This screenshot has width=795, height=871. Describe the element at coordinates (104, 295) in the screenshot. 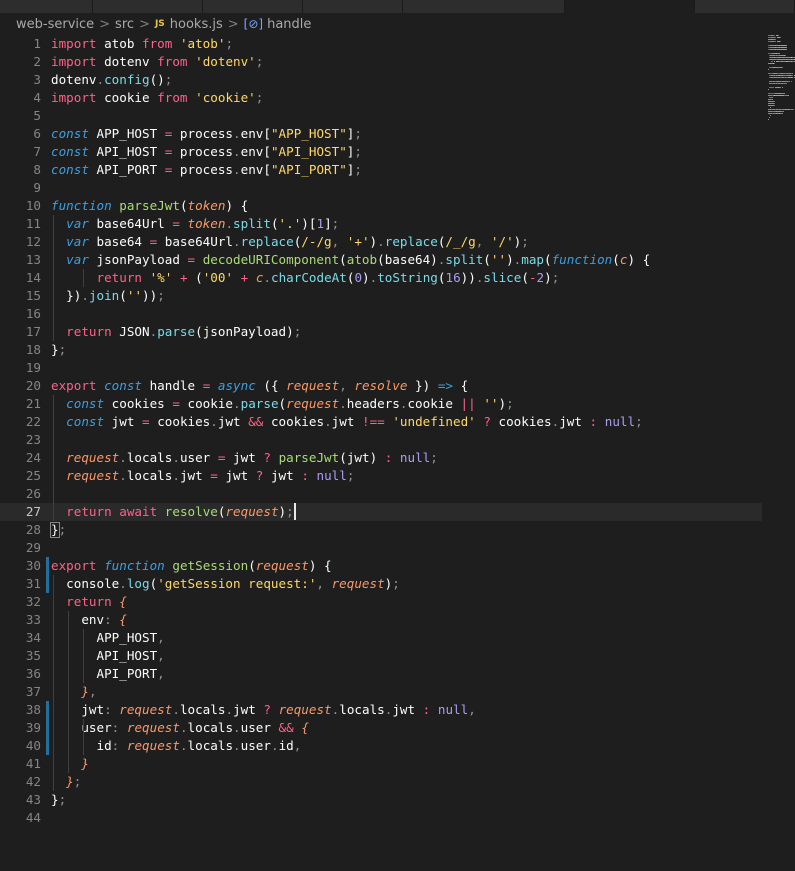

I see `code-token: join` at that location.